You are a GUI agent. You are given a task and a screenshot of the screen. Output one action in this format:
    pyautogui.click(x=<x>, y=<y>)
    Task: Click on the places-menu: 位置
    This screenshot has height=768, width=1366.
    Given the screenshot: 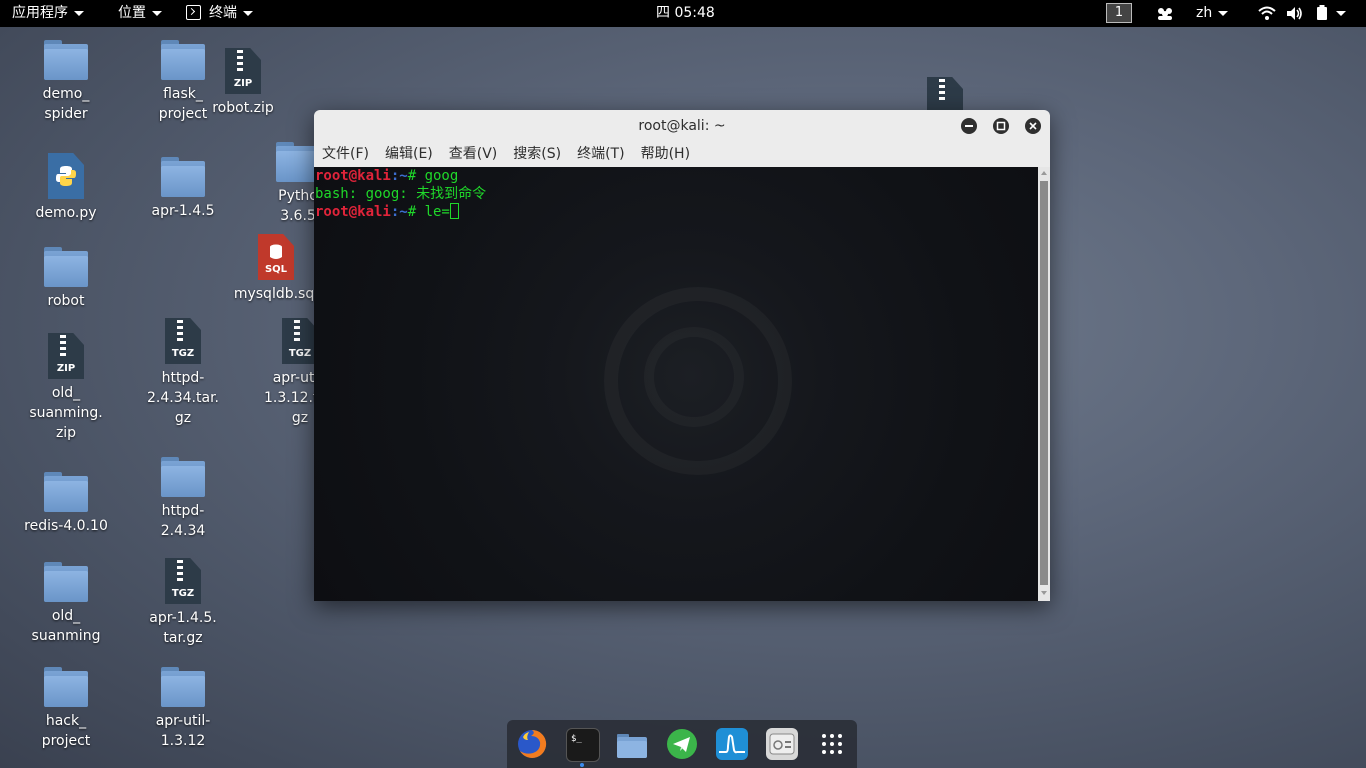 What is the action you would take?
    pyautogui.click(x=140, y=13)
    